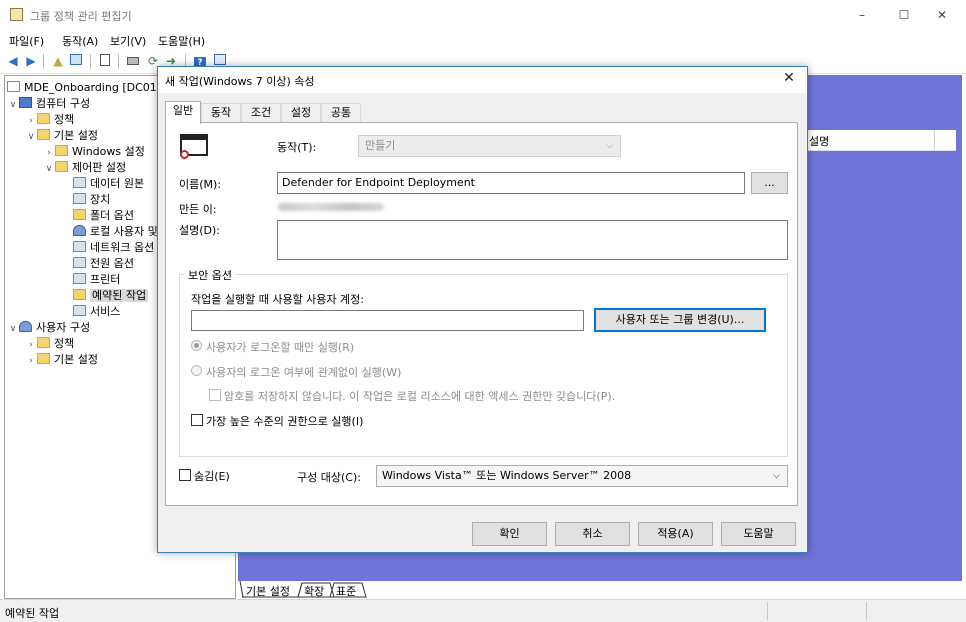 The width and height of the screenshot is (966, 622). Describe the element at coordinates (387, 320) in the screenshot. I see `run-as-input` at that location.